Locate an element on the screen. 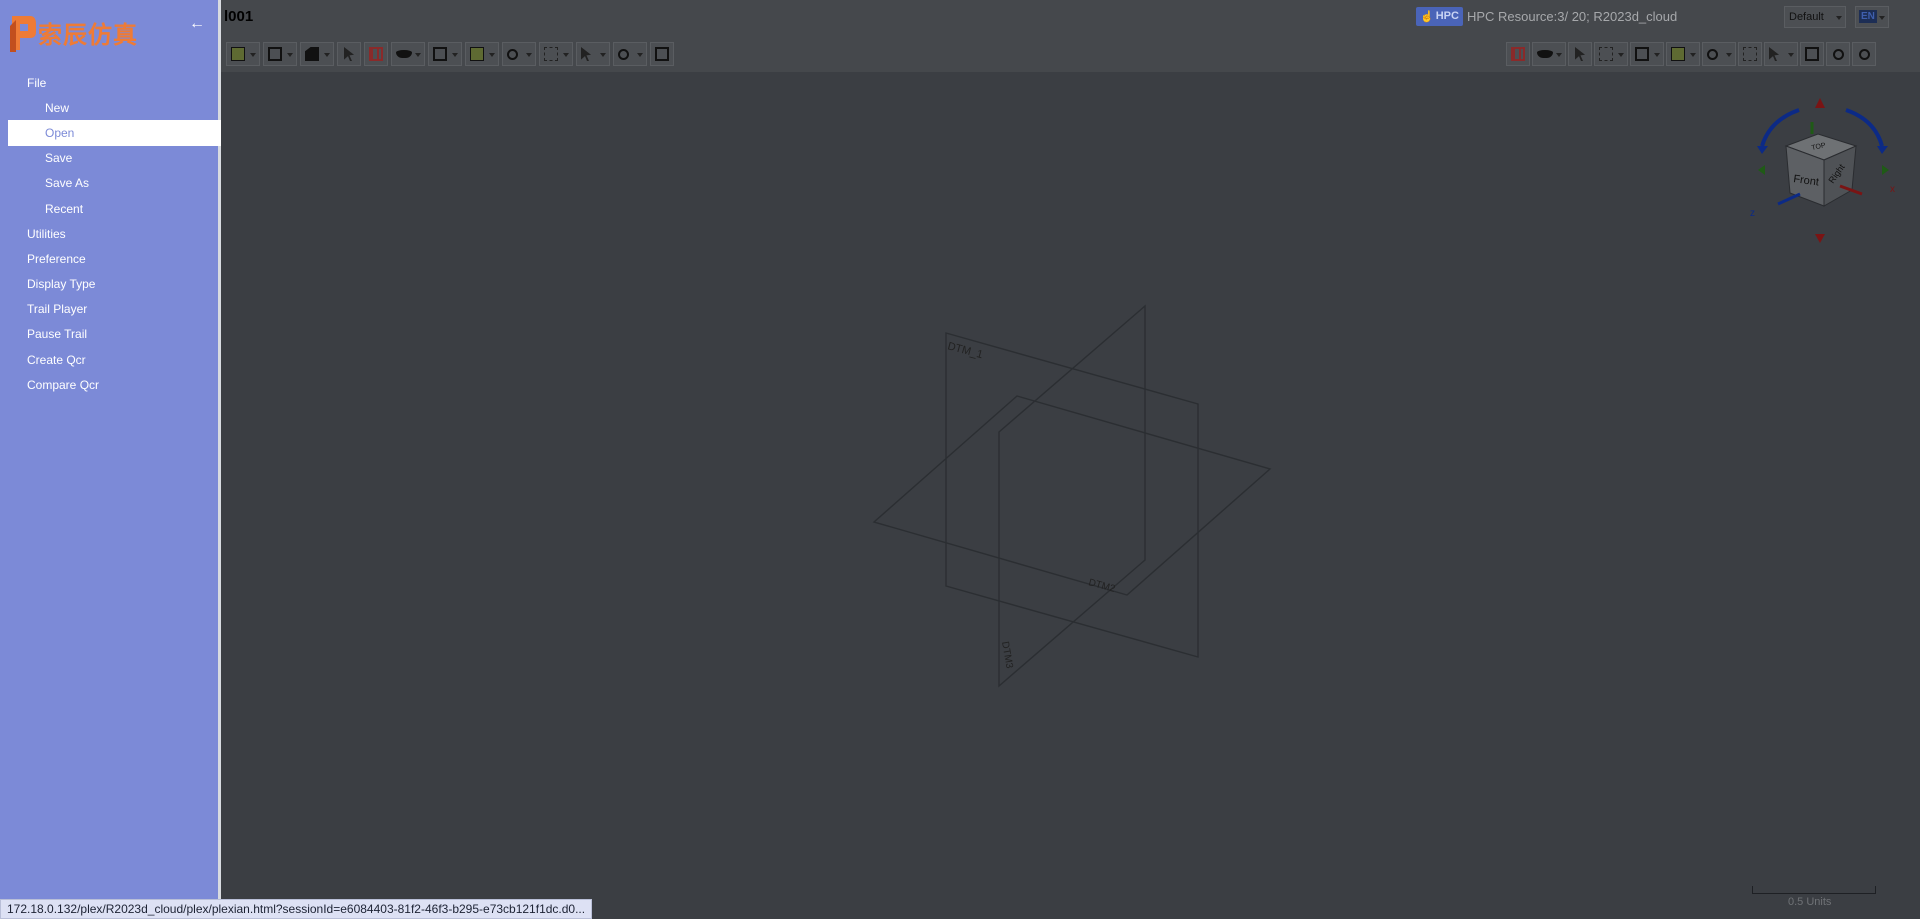  main-toolbar is located at coordinates (450, 54).